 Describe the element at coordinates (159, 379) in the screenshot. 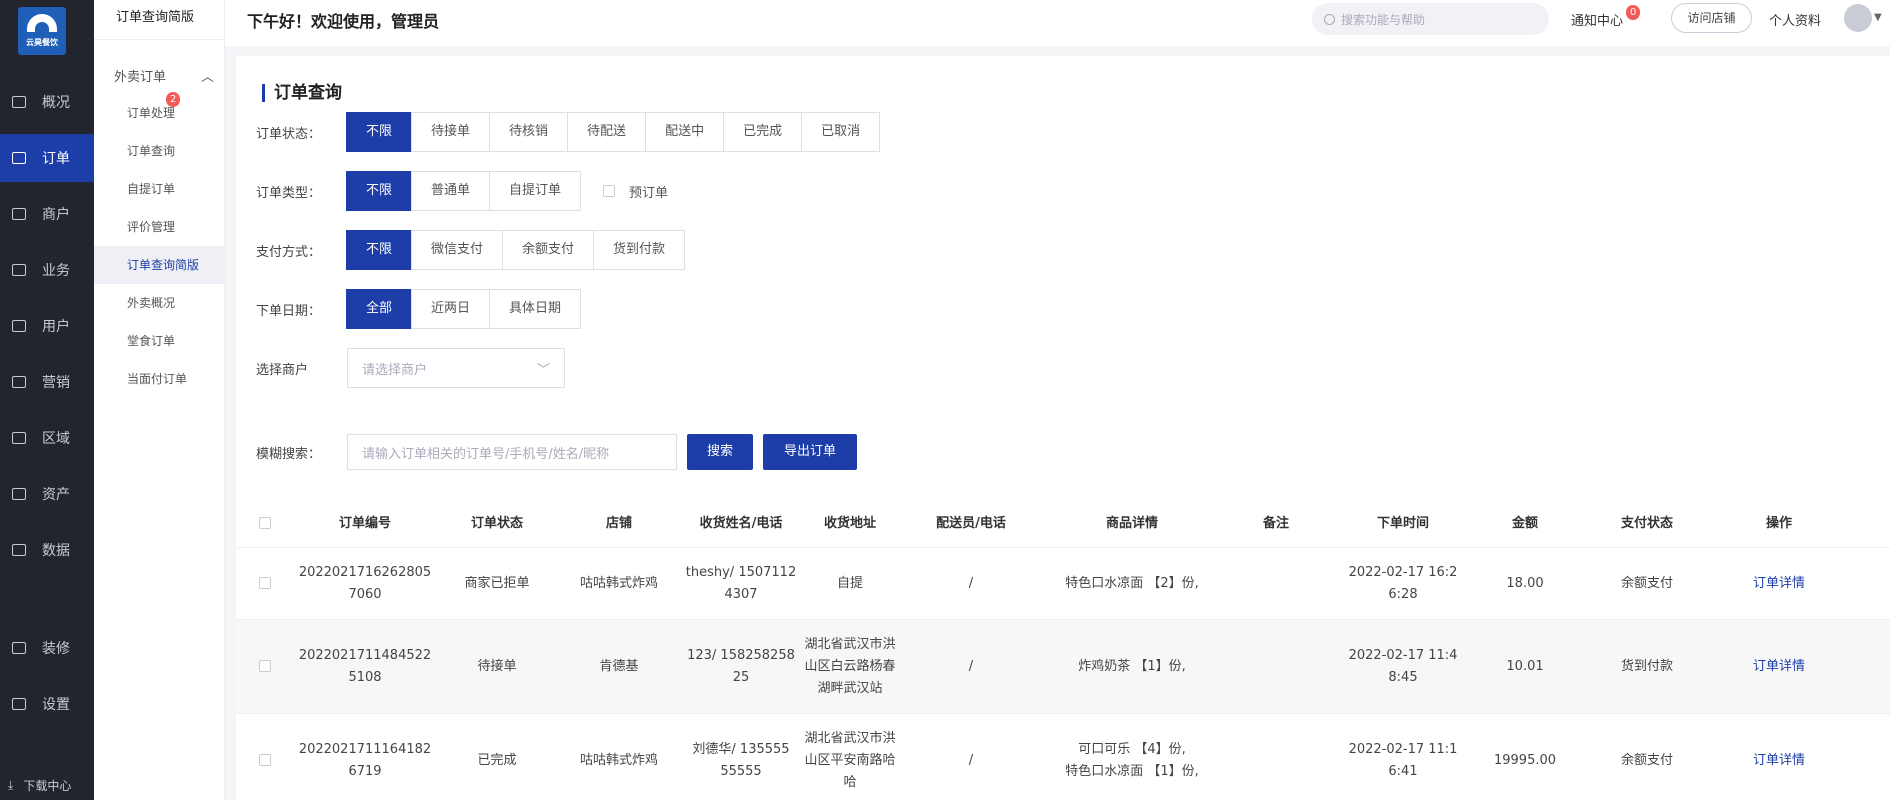

I see `sub-item-face-pay-orders: 当面付订单` at that location.